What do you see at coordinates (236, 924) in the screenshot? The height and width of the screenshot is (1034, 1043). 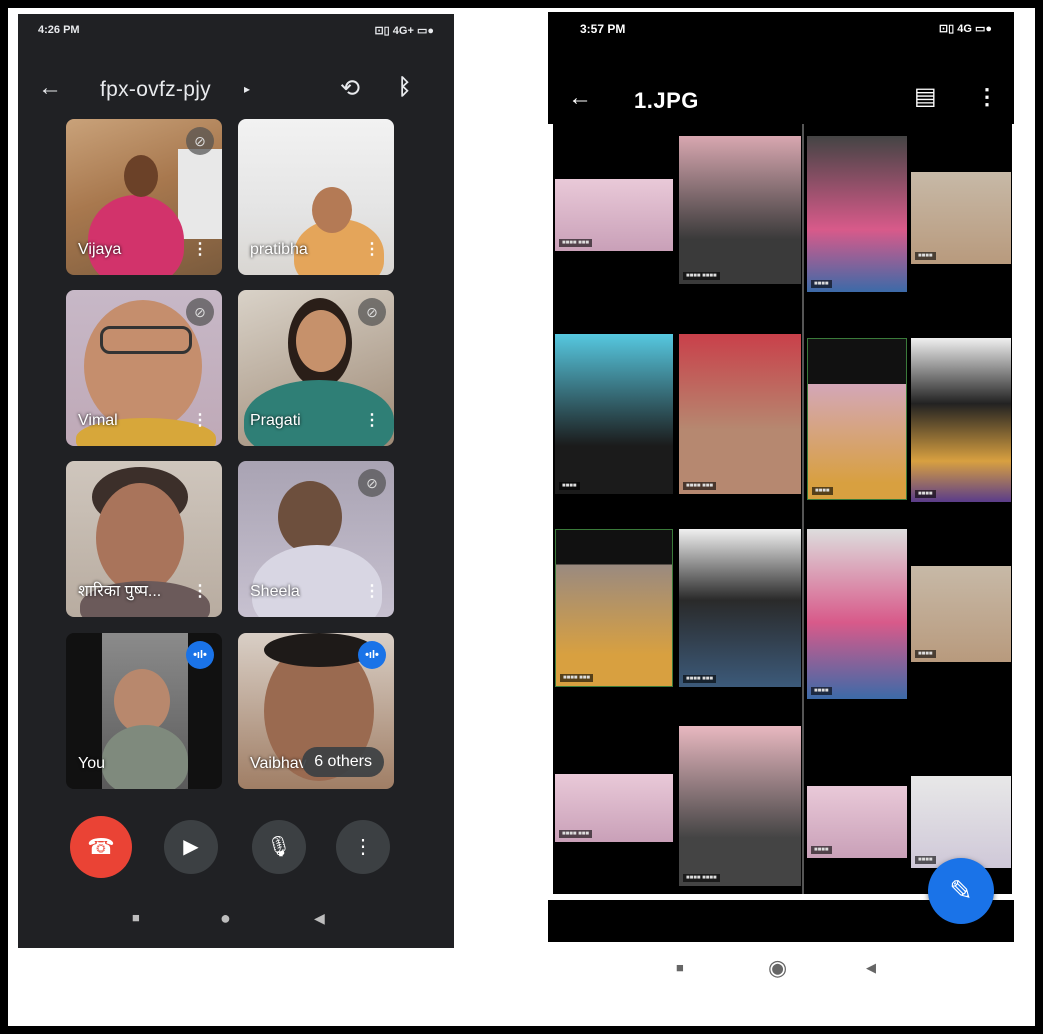 I see `android-navbar: ■ ● ◀` at bounding box center [236, 924].